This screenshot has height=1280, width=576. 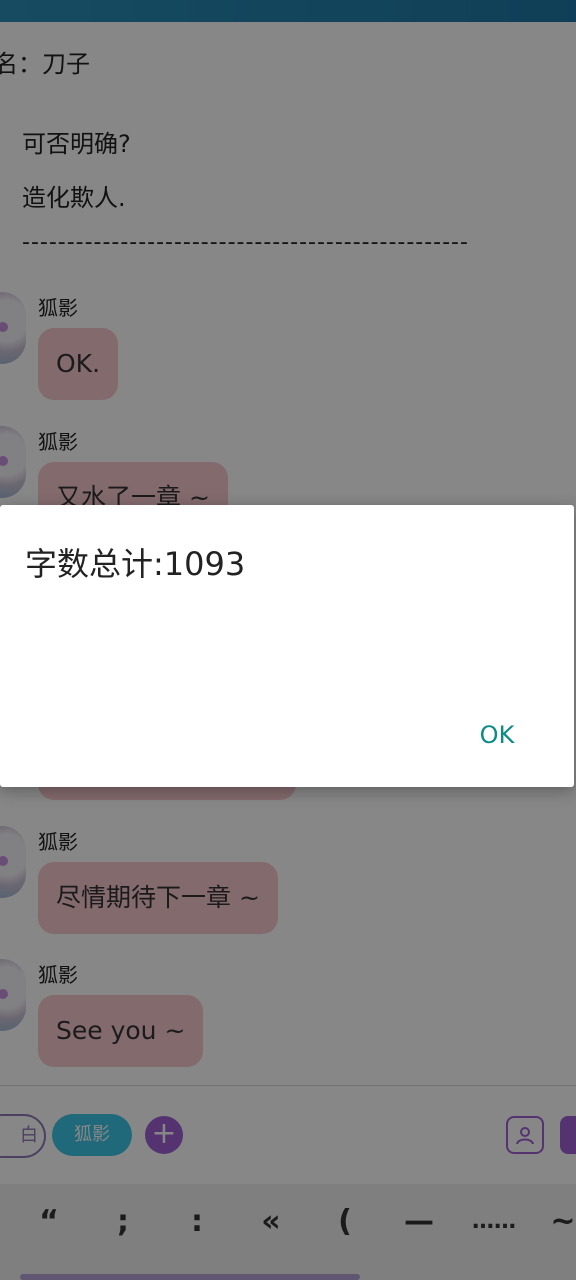 What do you see at coordinates (497, 735) in the screenshot?
I see `ok-button: OK` at bounding box center [497, 735].